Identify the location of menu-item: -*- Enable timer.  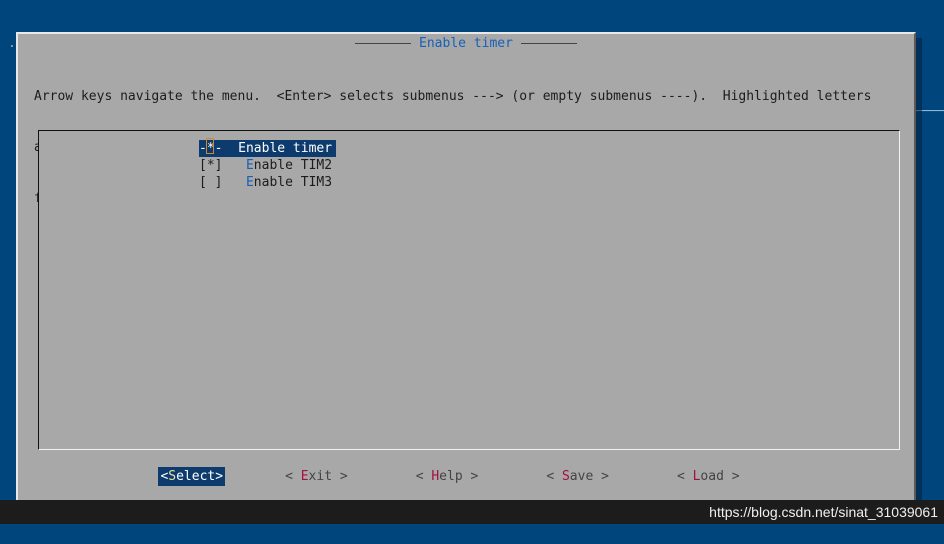
(268, 147).